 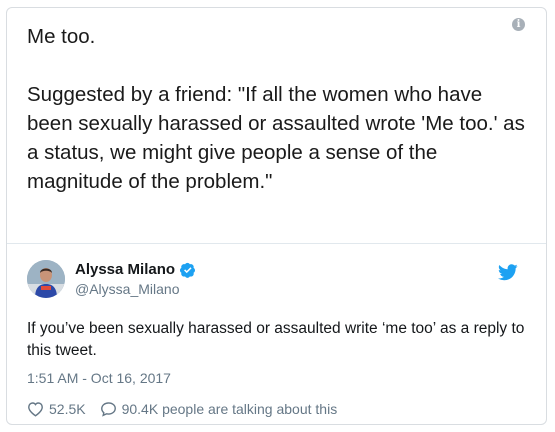 What do you see at coordinates (276, 243) in the screenshot?
I see `divider` at bounding box center [276, 243].